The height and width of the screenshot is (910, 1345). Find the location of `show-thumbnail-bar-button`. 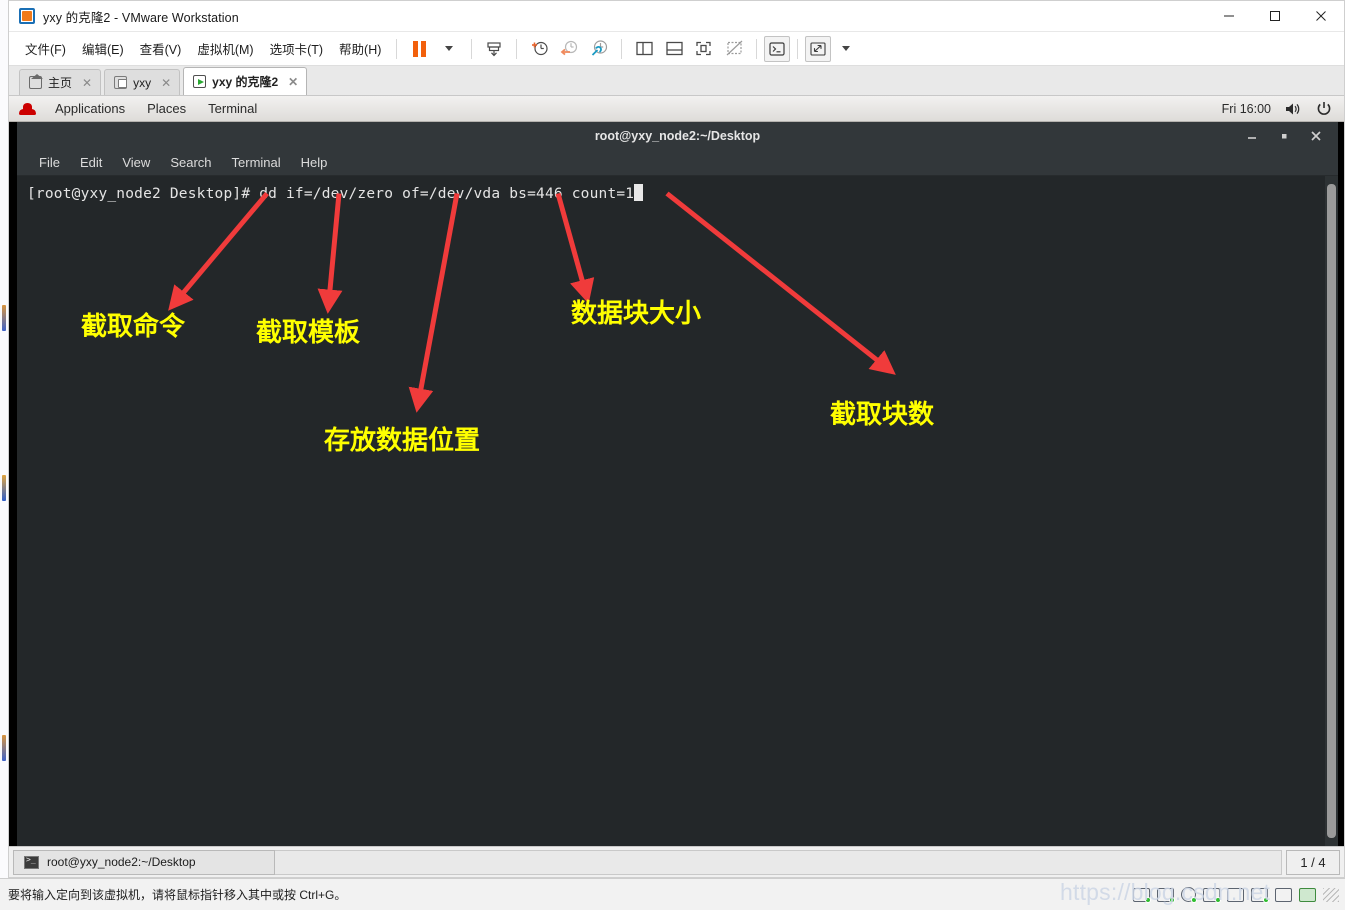

show-thumbnail-bar-button is located at coordinates (674, 49).